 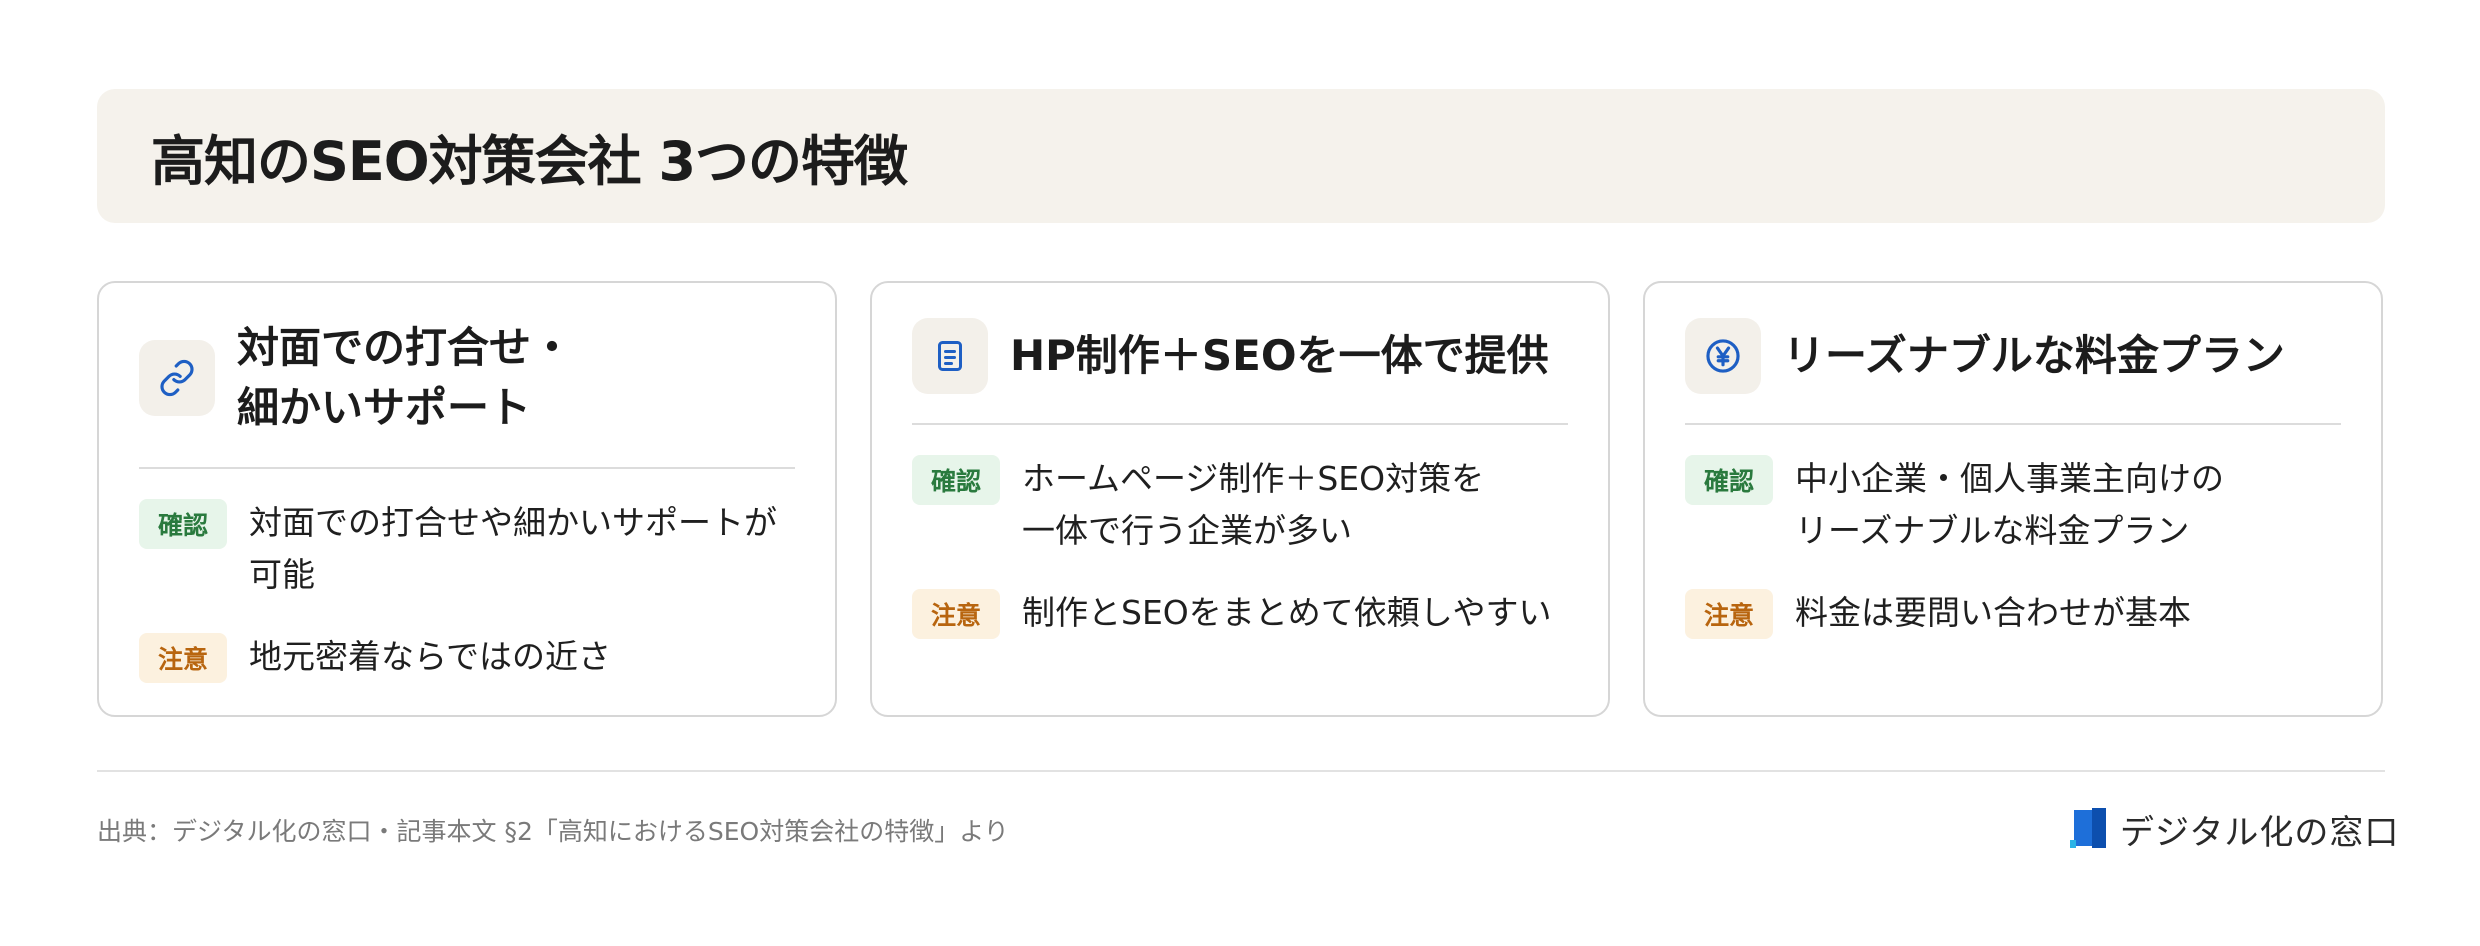 I want to click on link-icon, so click(x=177, y=378).